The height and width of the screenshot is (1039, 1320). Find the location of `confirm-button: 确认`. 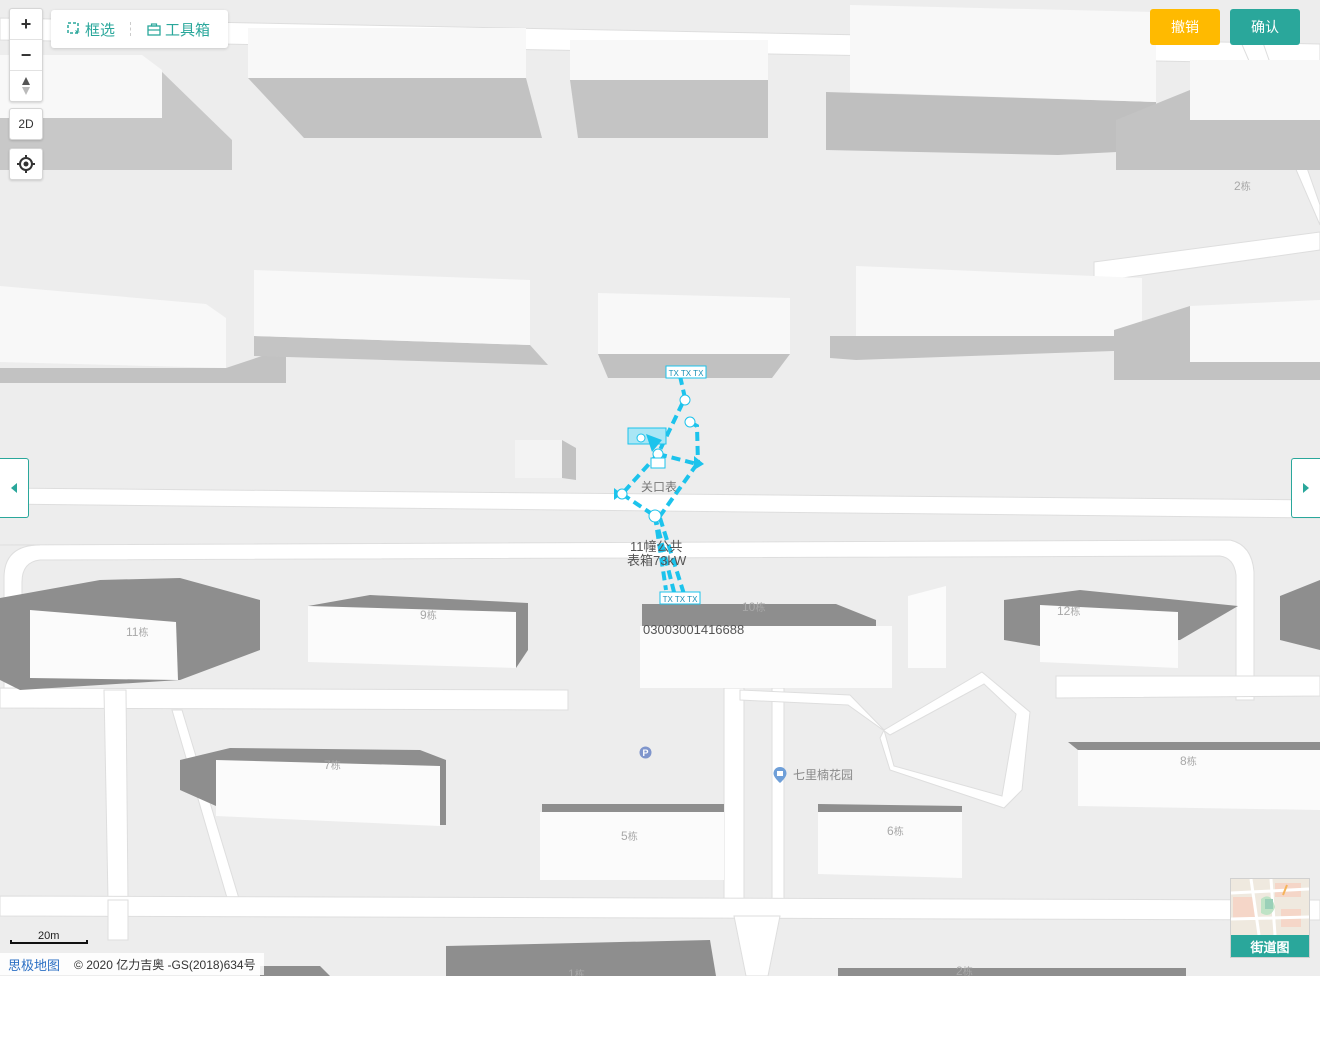

confirm-button: 确认 is located at coordinates (1265, 27).